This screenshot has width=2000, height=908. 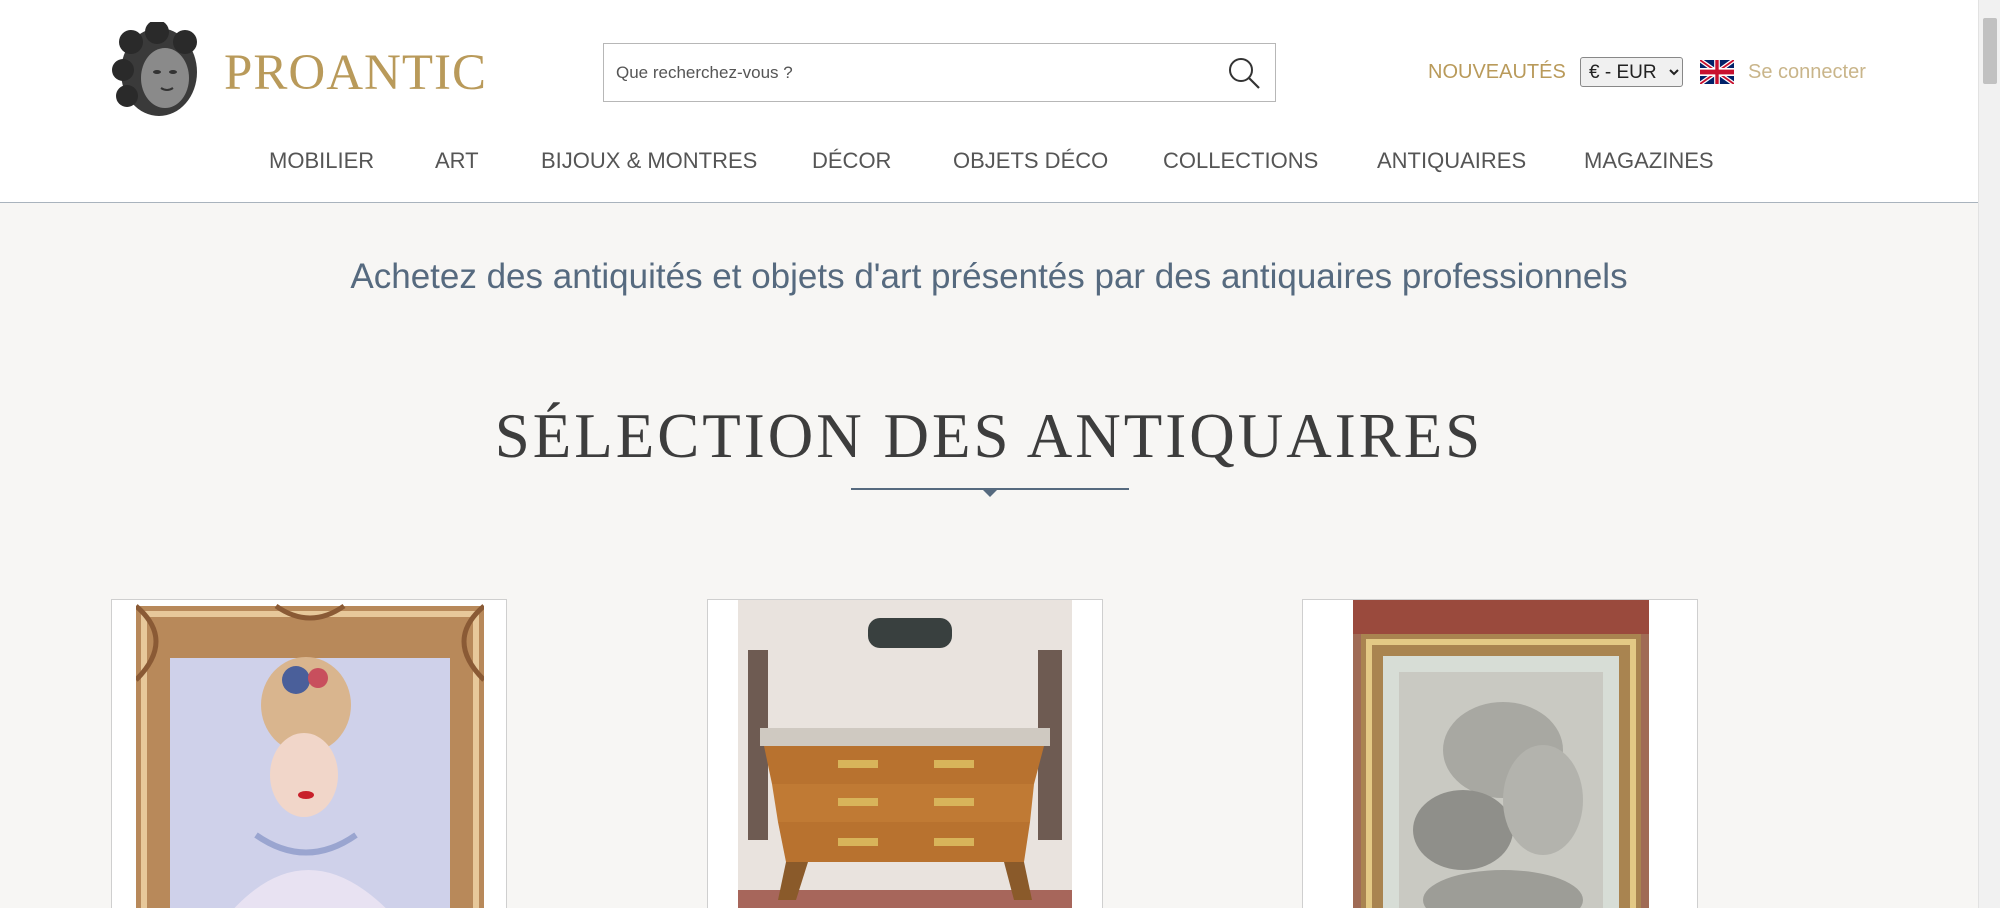 I want to click on product-image-drawing, so click(x=1501, y=754).